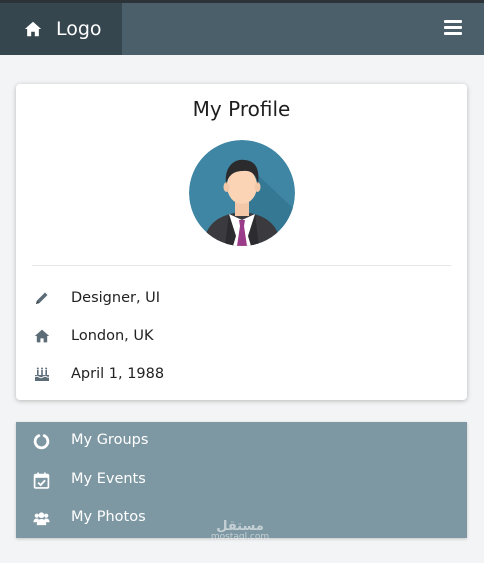 The height and width of the screenshot is (563, 484). I want to click on brand-logo-link: Logo, so click(61, 29).